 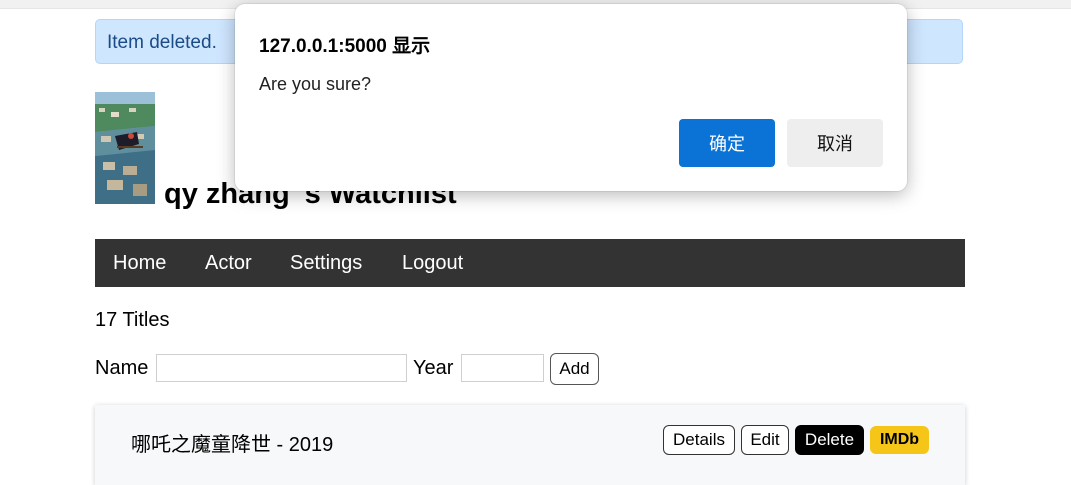 What do you see at coordinates (228, 263) in the screenshot?
I see `nav-actor-link: Actor` at bounding box center [228, 263].